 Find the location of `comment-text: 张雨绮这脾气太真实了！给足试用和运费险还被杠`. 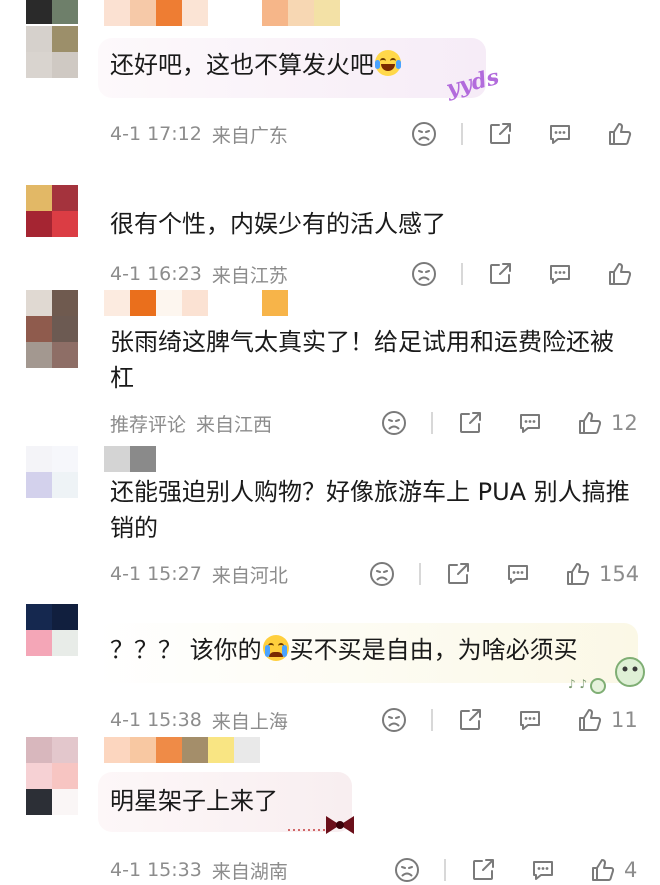

comment-text: 张雨绮这脾气太真实了！给足试用和运费险还被杠 is located at coordinates (362, 360).